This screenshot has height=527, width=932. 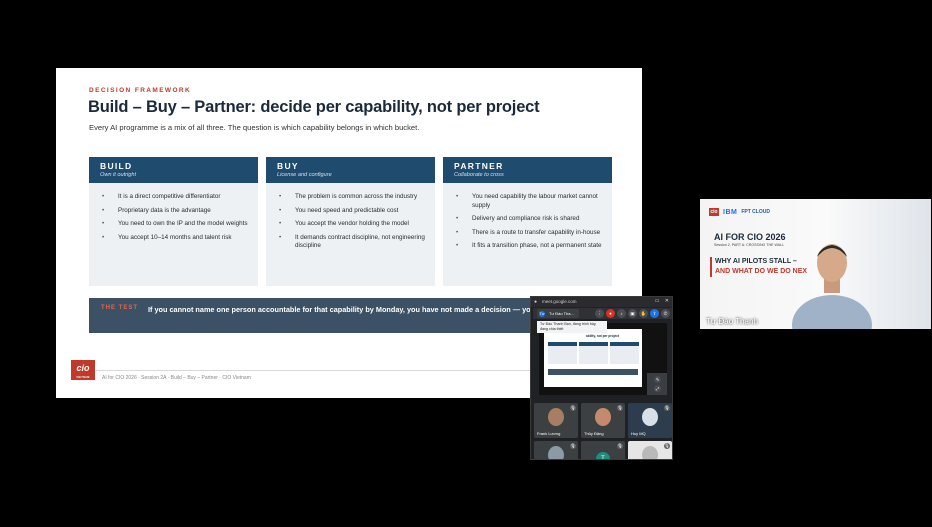 I want to click on meet-shared-screen: ability, not per project ✎ ⤢, so click(x=603, y=359).